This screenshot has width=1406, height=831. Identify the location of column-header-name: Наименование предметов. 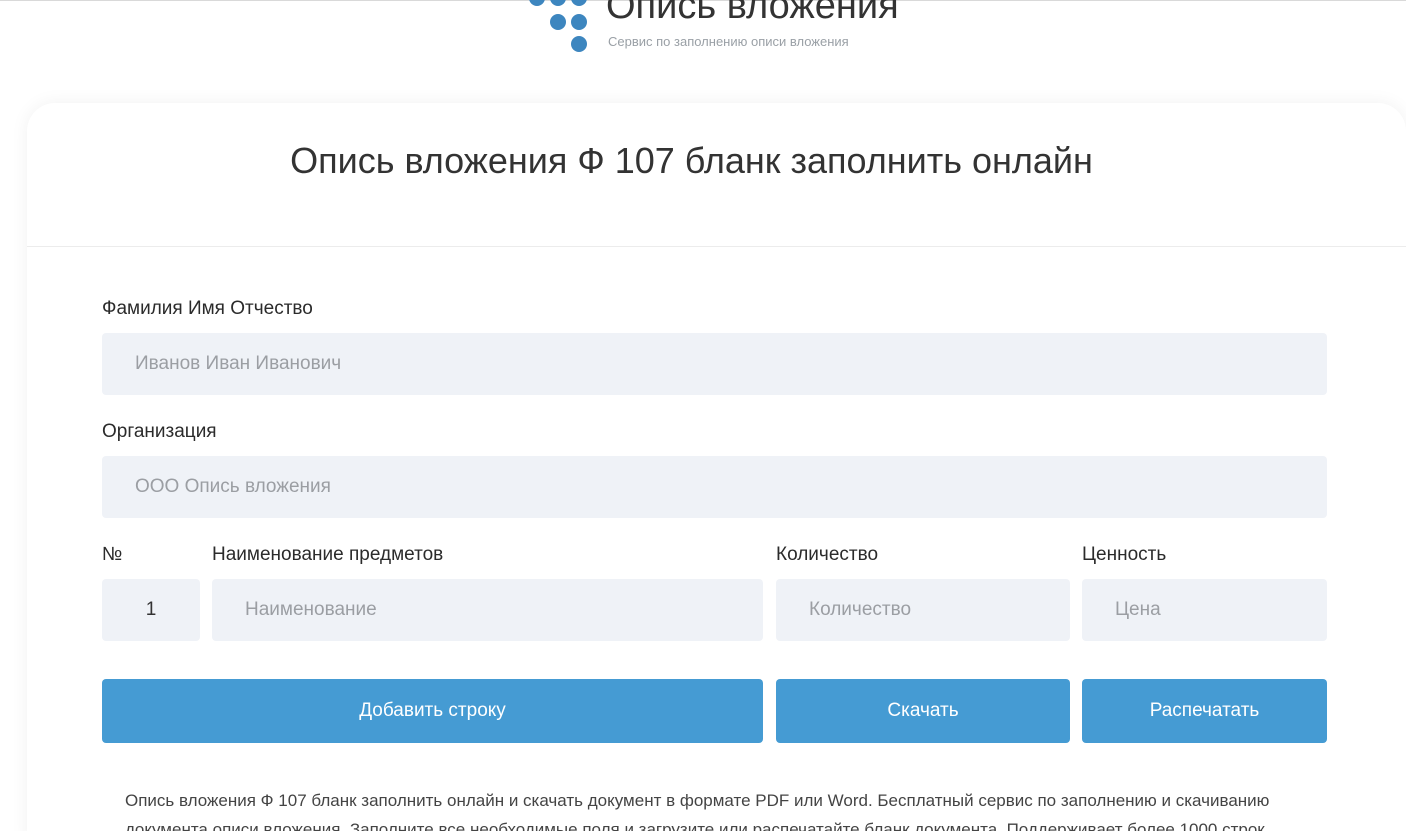
(328, 554).